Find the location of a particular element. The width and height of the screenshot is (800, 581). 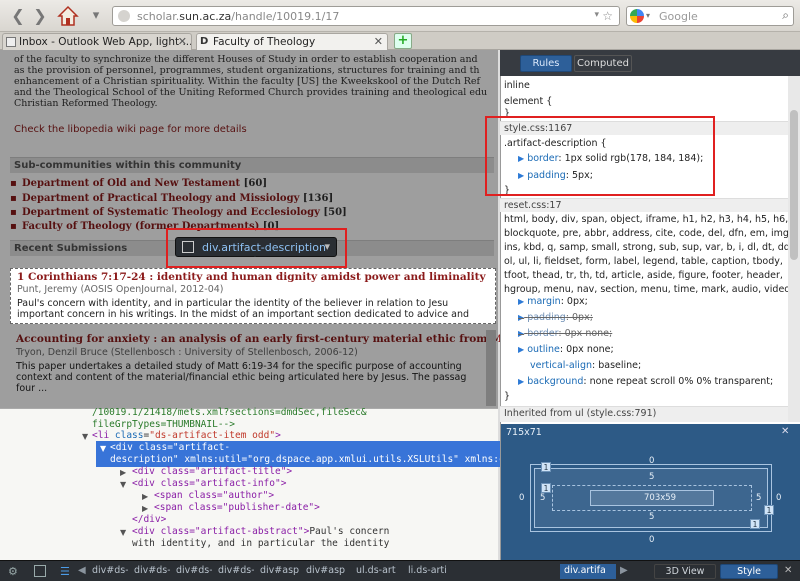

page-scrollbar is located at coordinates (491, 368).